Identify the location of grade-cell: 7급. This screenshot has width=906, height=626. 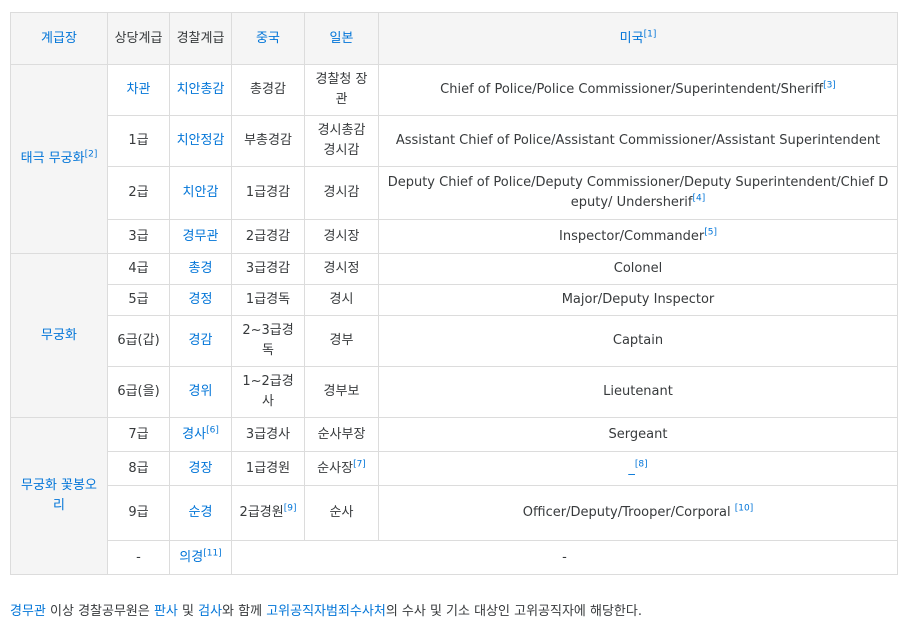
(138, 434).